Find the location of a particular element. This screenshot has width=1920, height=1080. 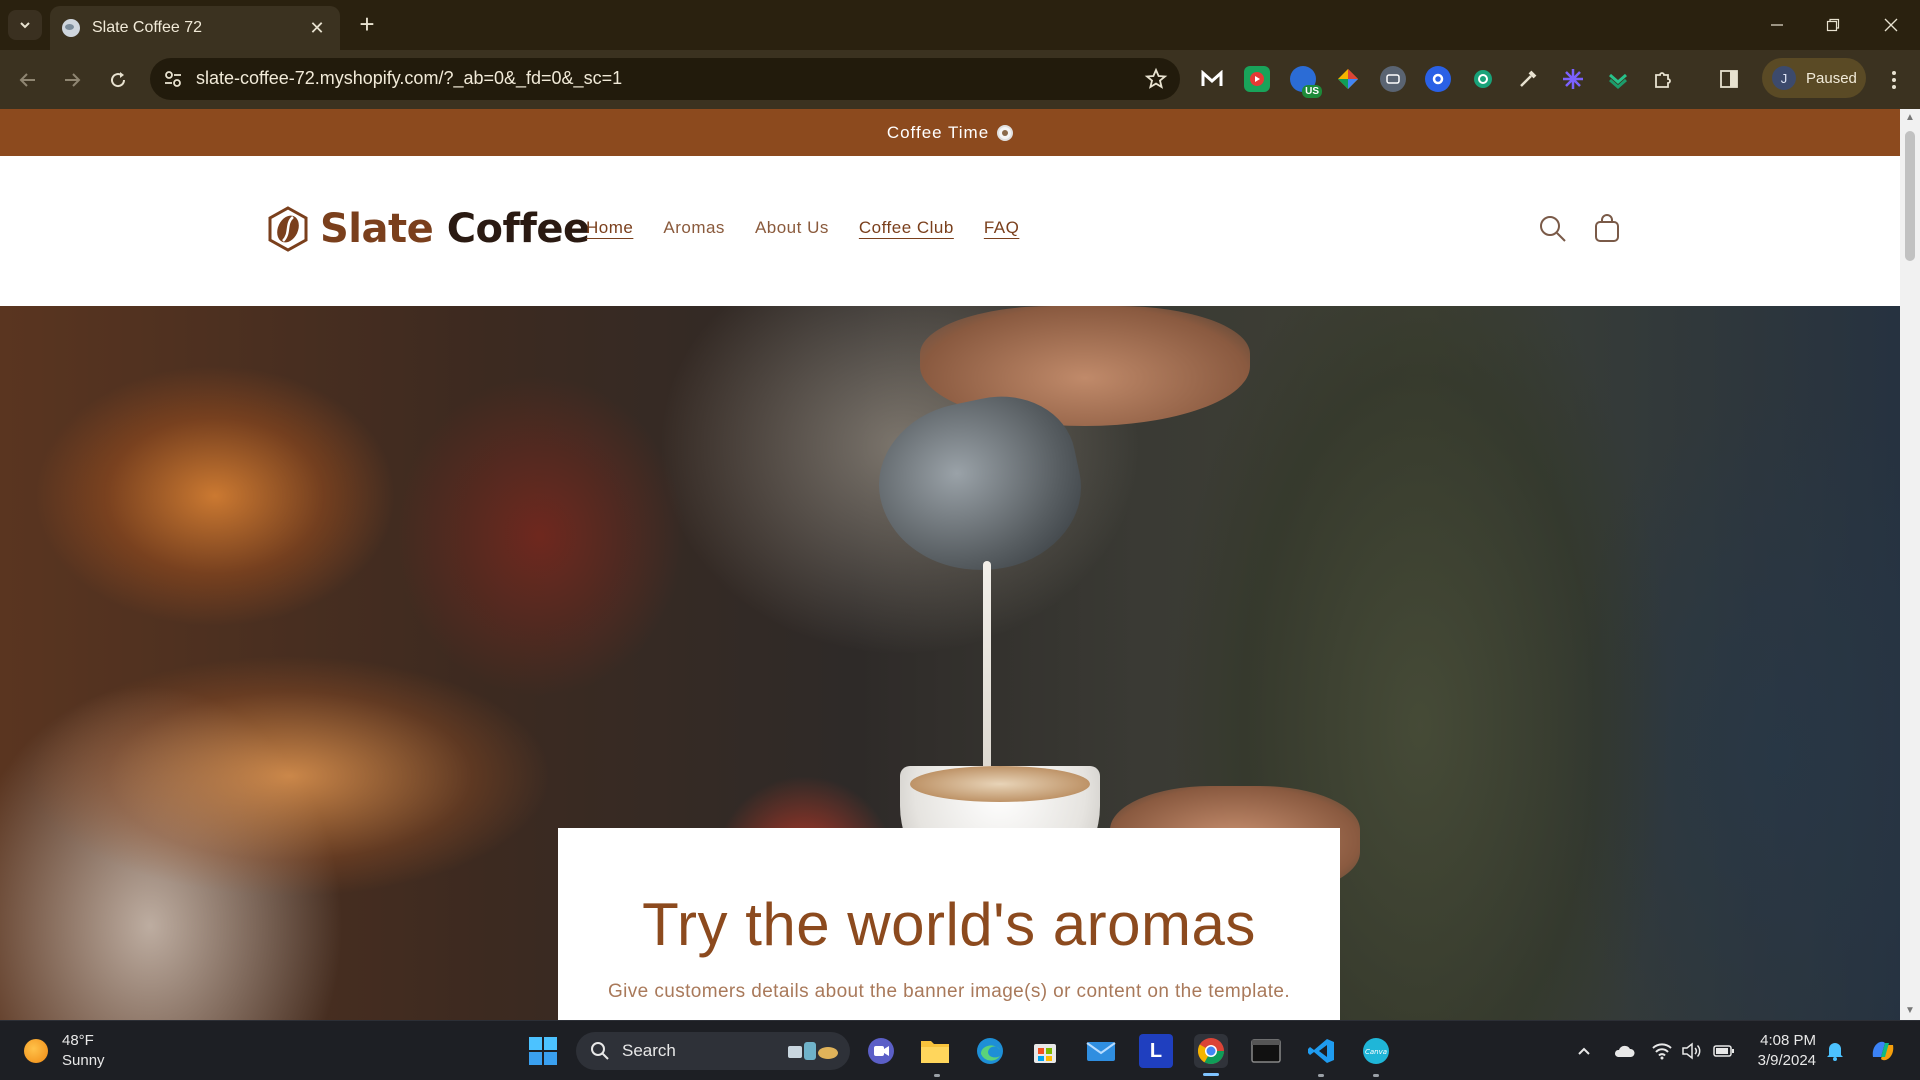

taskbar-canva: Canva is located at coordinates (1376, 1051).